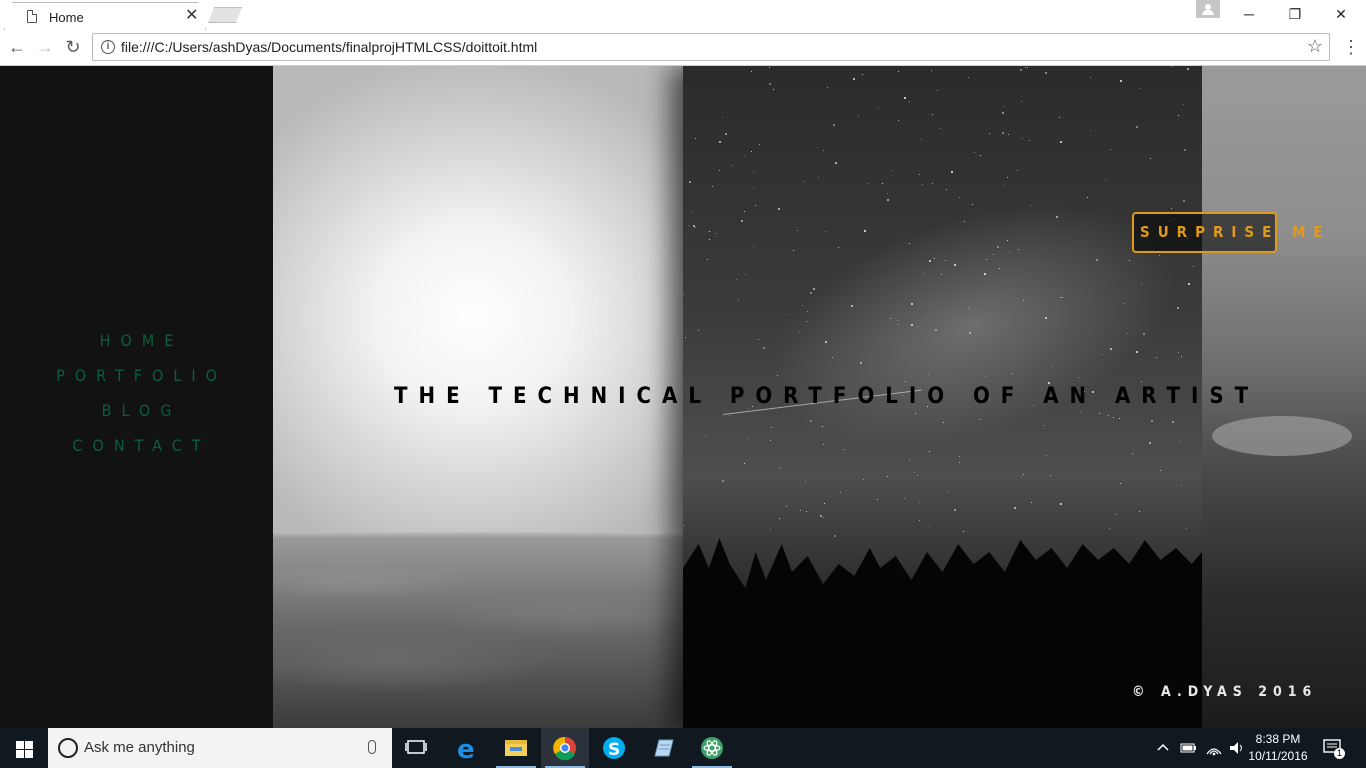 This screenshot has height=768, width=1366. I want to click on system-clock: 8:38 PM 10/11/2016, so click(1278, 748).